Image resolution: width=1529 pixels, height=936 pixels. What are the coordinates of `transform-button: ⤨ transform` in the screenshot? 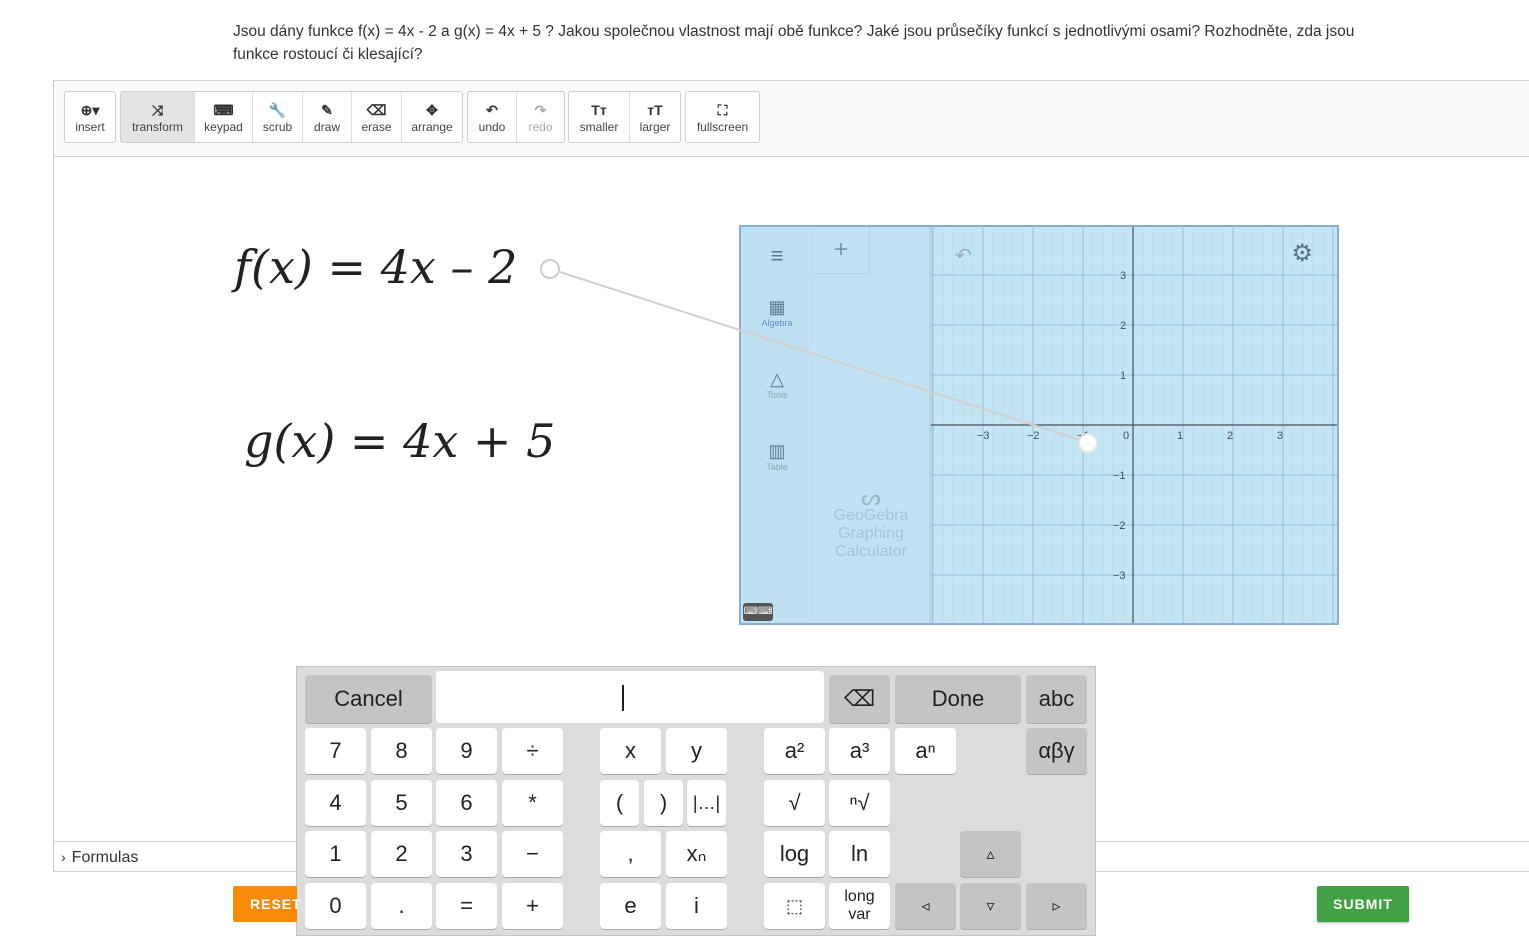 It's located at (158, 117).